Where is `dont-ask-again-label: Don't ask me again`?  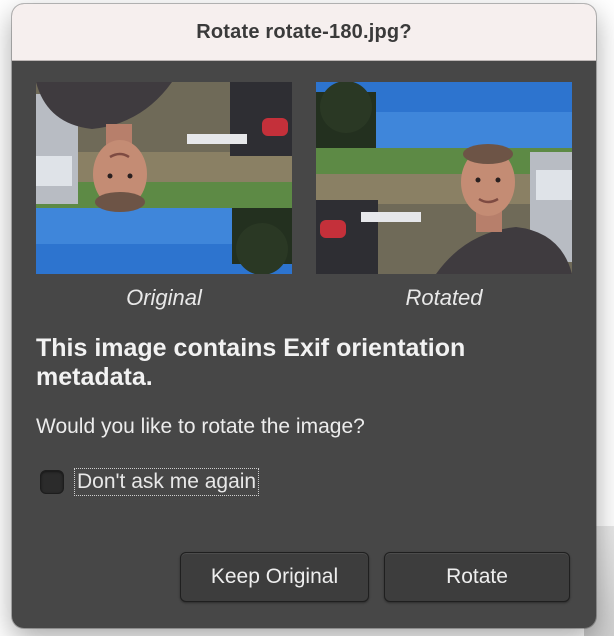 dont-ask-again-label: Don't ask me again is located at coordinates (167, 482).